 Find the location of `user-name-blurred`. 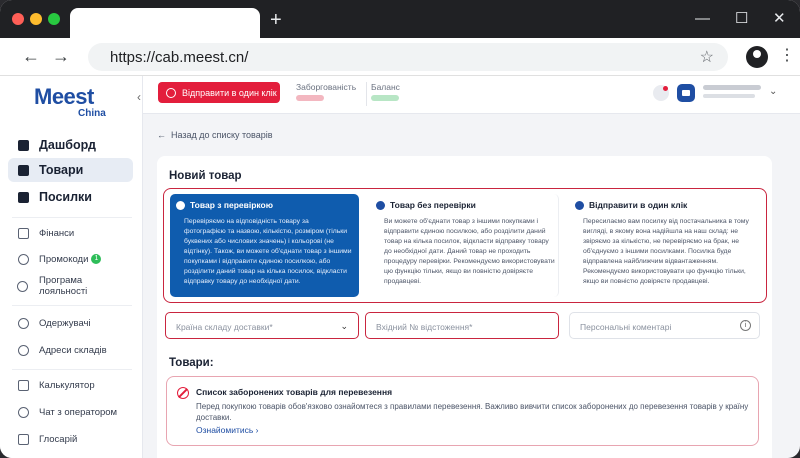

user-name-blurred is located at coordinates (732, 87).